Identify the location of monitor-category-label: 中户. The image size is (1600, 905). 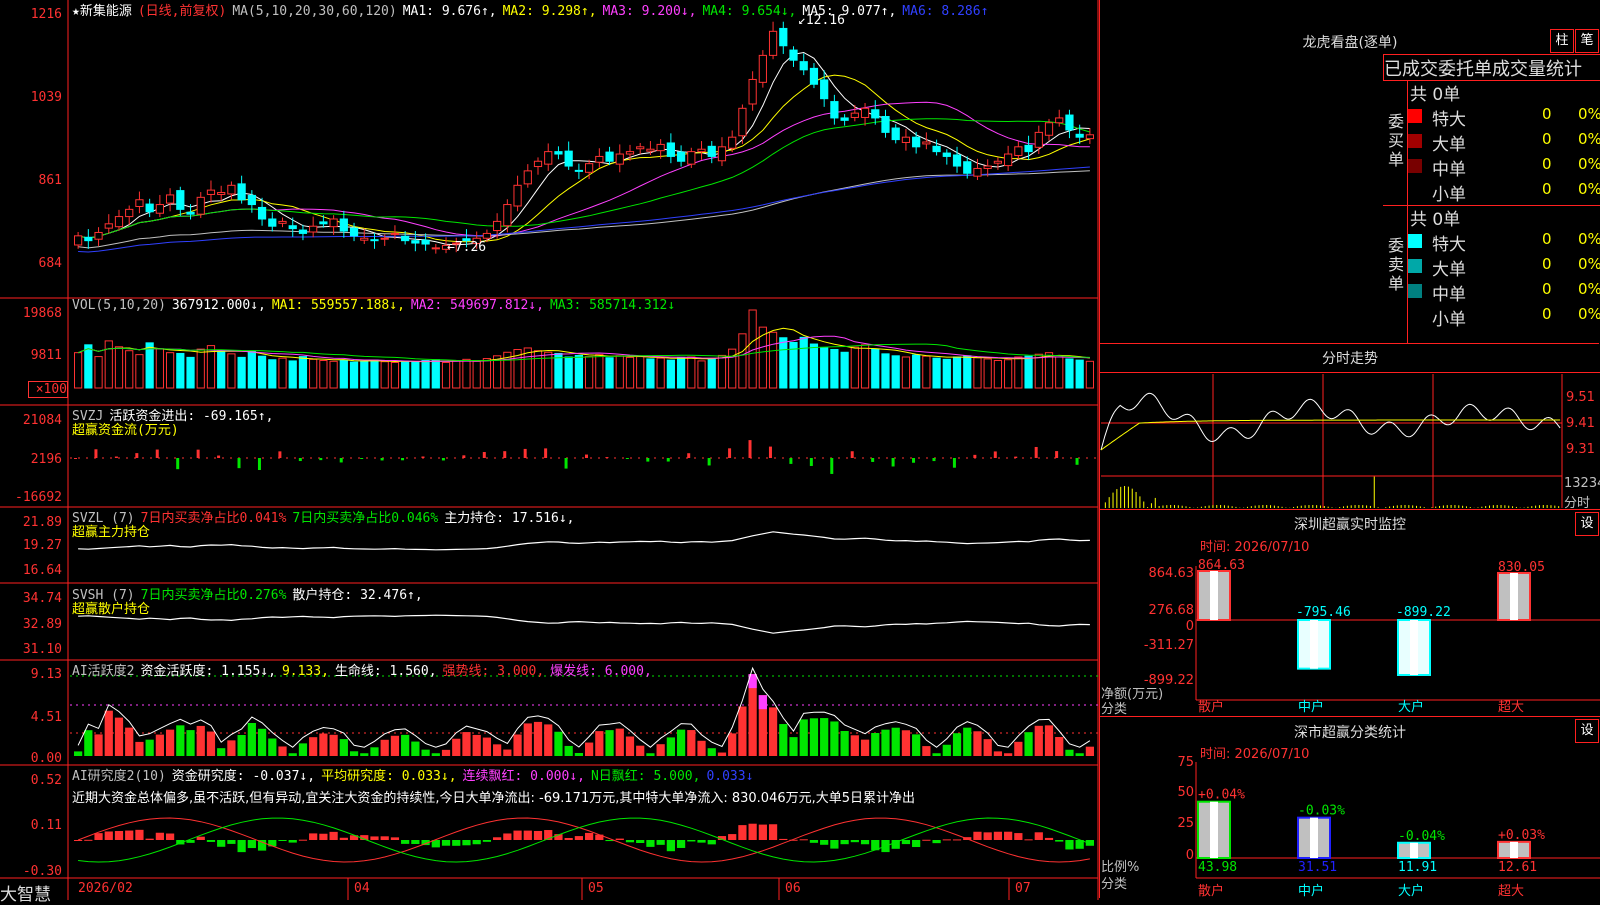
(1311, 707).